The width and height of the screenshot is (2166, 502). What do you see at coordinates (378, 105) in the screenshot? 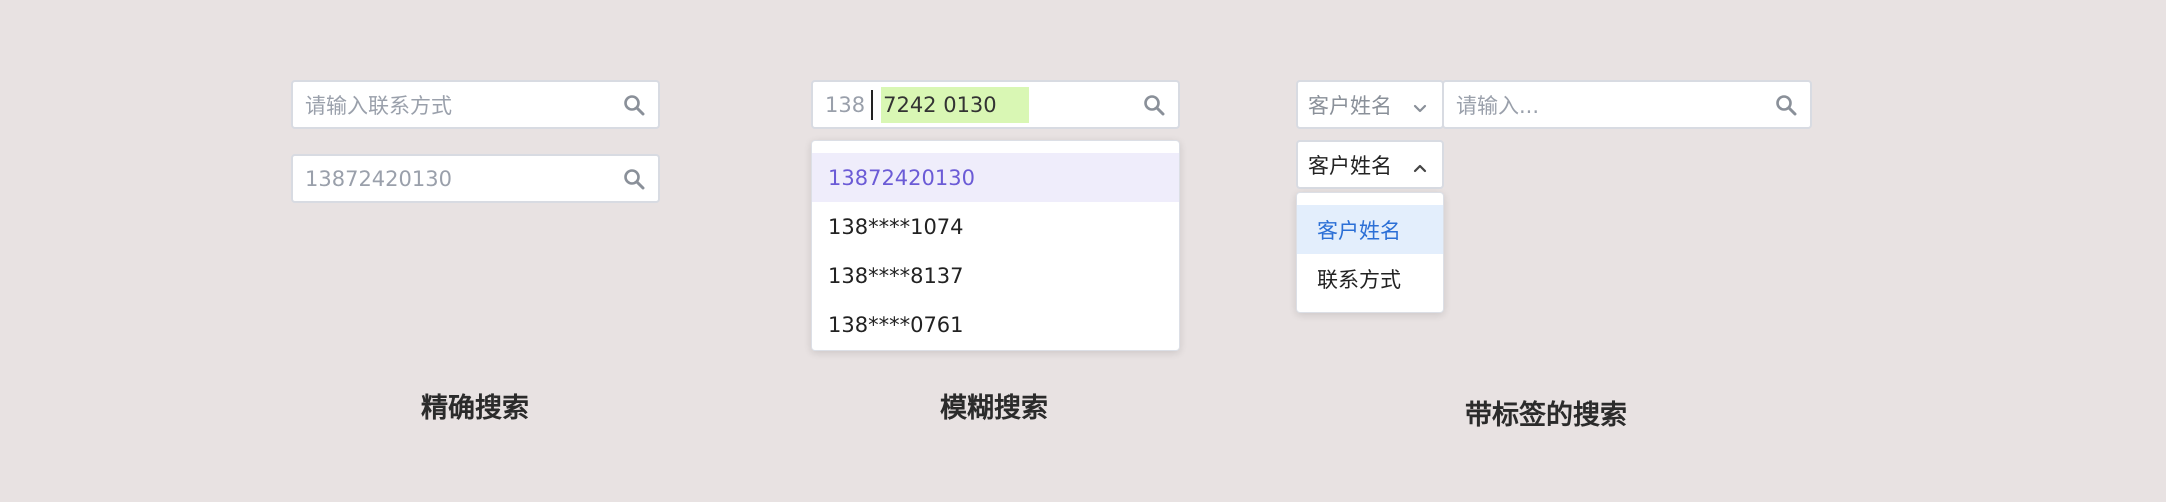
I see `exact-search-placeholder: 请输入联系方式` at bounding box center [378, 105].